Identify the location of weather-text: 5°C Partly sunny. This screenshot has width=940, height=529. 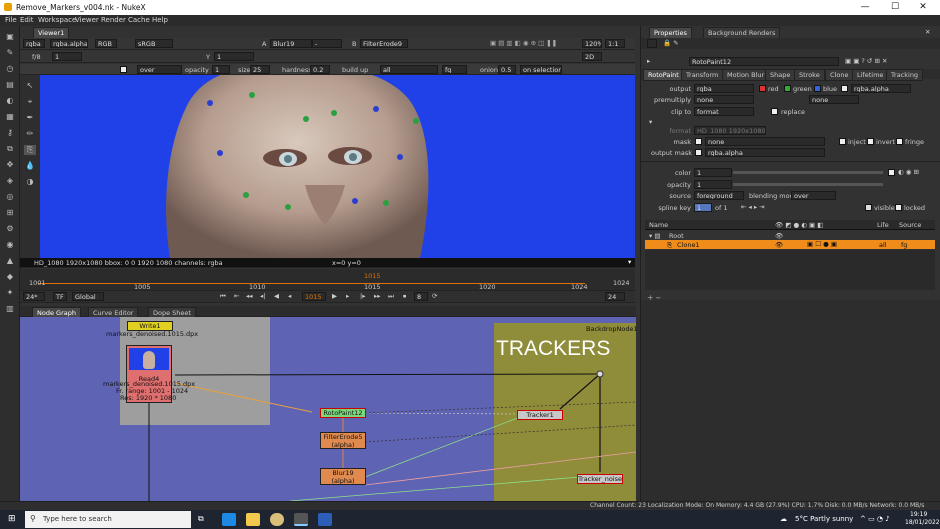
(824, 519).